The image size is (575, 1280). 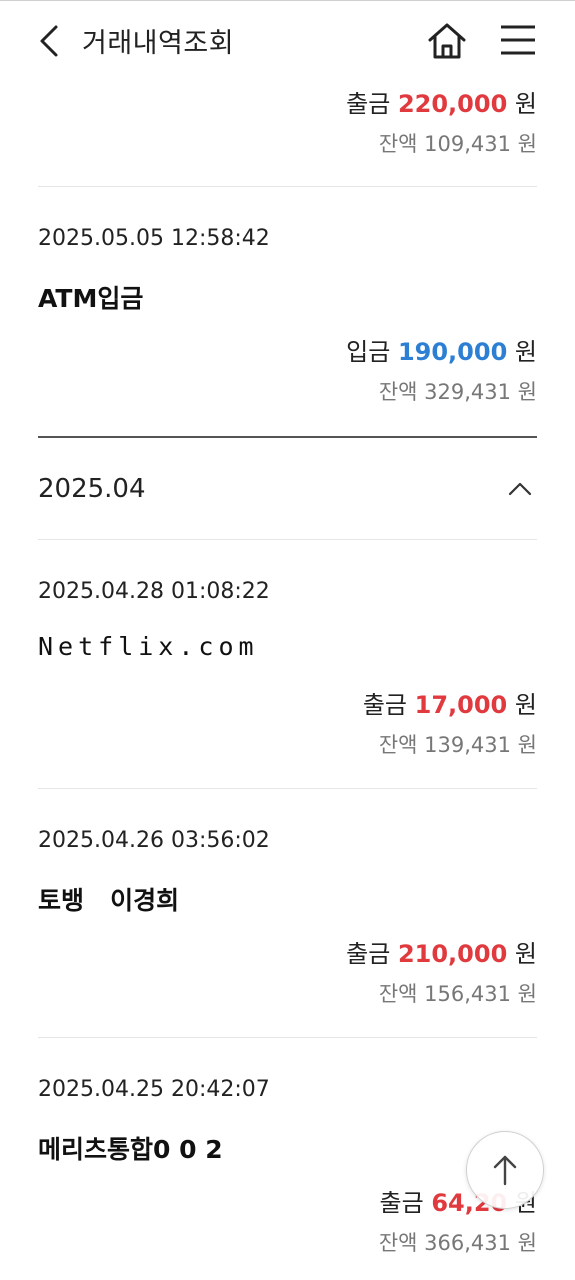 I want to click on transaction-description: Netflix.com, so click(x=148, y=646).